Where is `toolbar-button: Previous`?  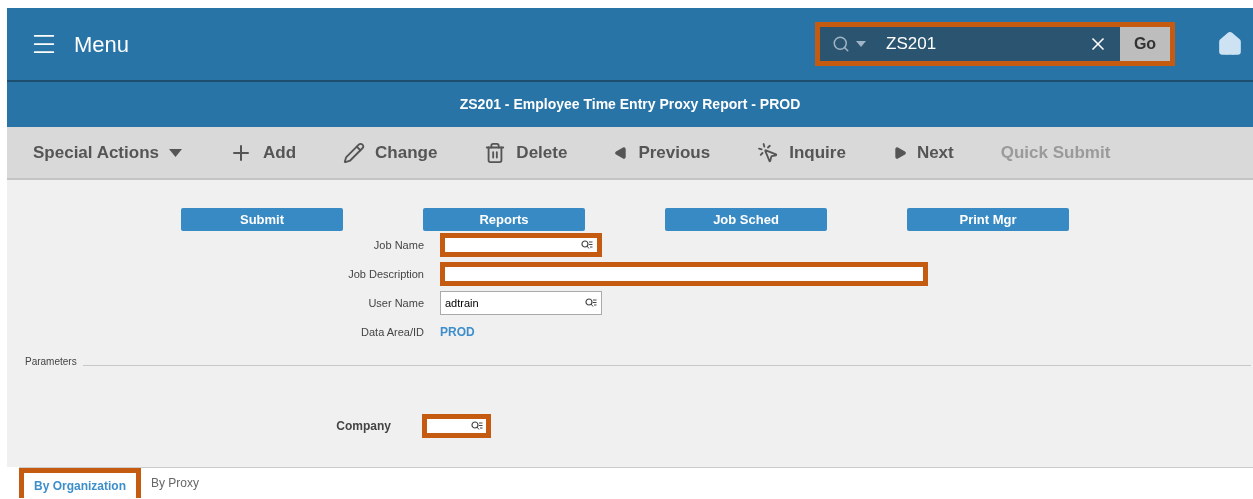 toolbar-button: Previous is located at coordinates (662, 152).